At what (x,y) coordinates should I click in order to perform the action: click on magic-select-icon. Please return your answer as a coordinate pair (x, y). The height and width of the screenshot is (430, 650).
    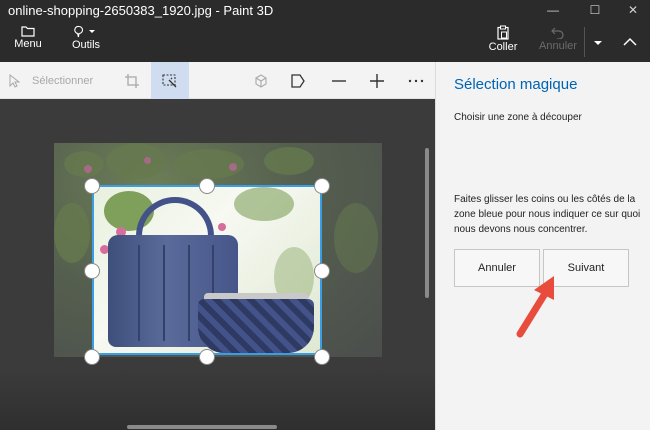
    Looking at the image, I should click on (169, 80).